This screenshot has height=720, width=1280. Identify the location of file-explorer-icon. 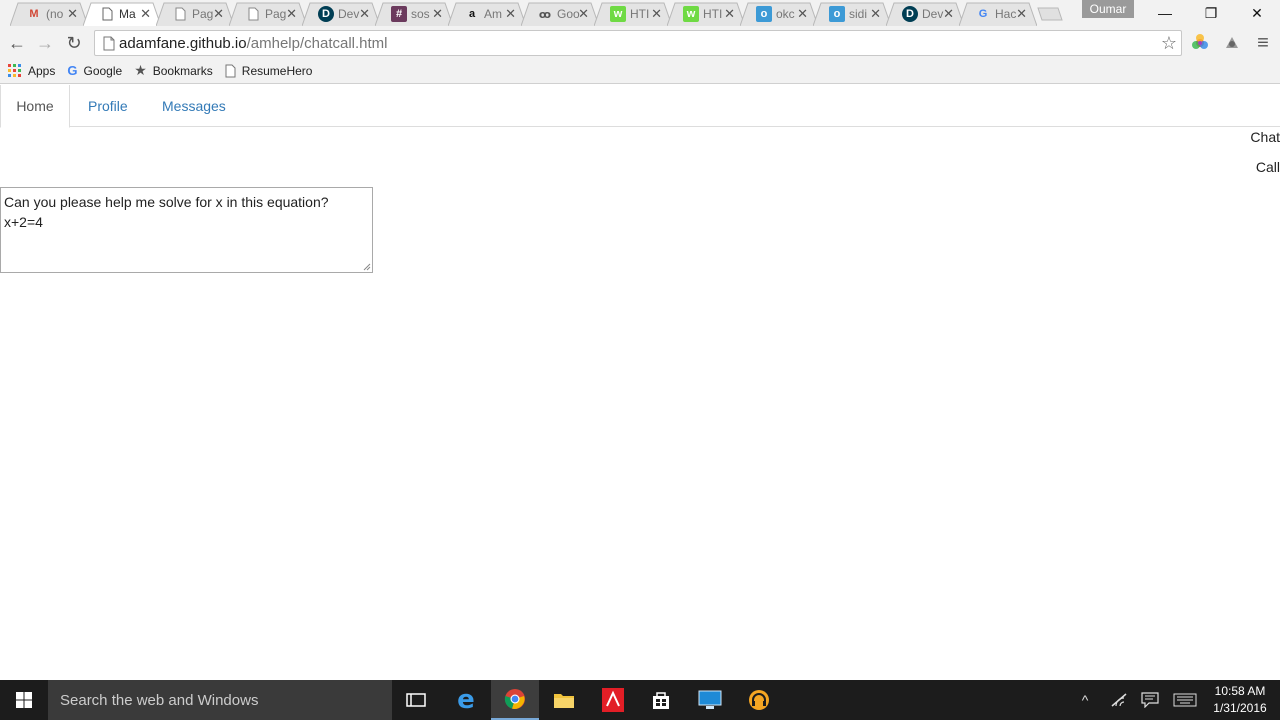
(564, 701).